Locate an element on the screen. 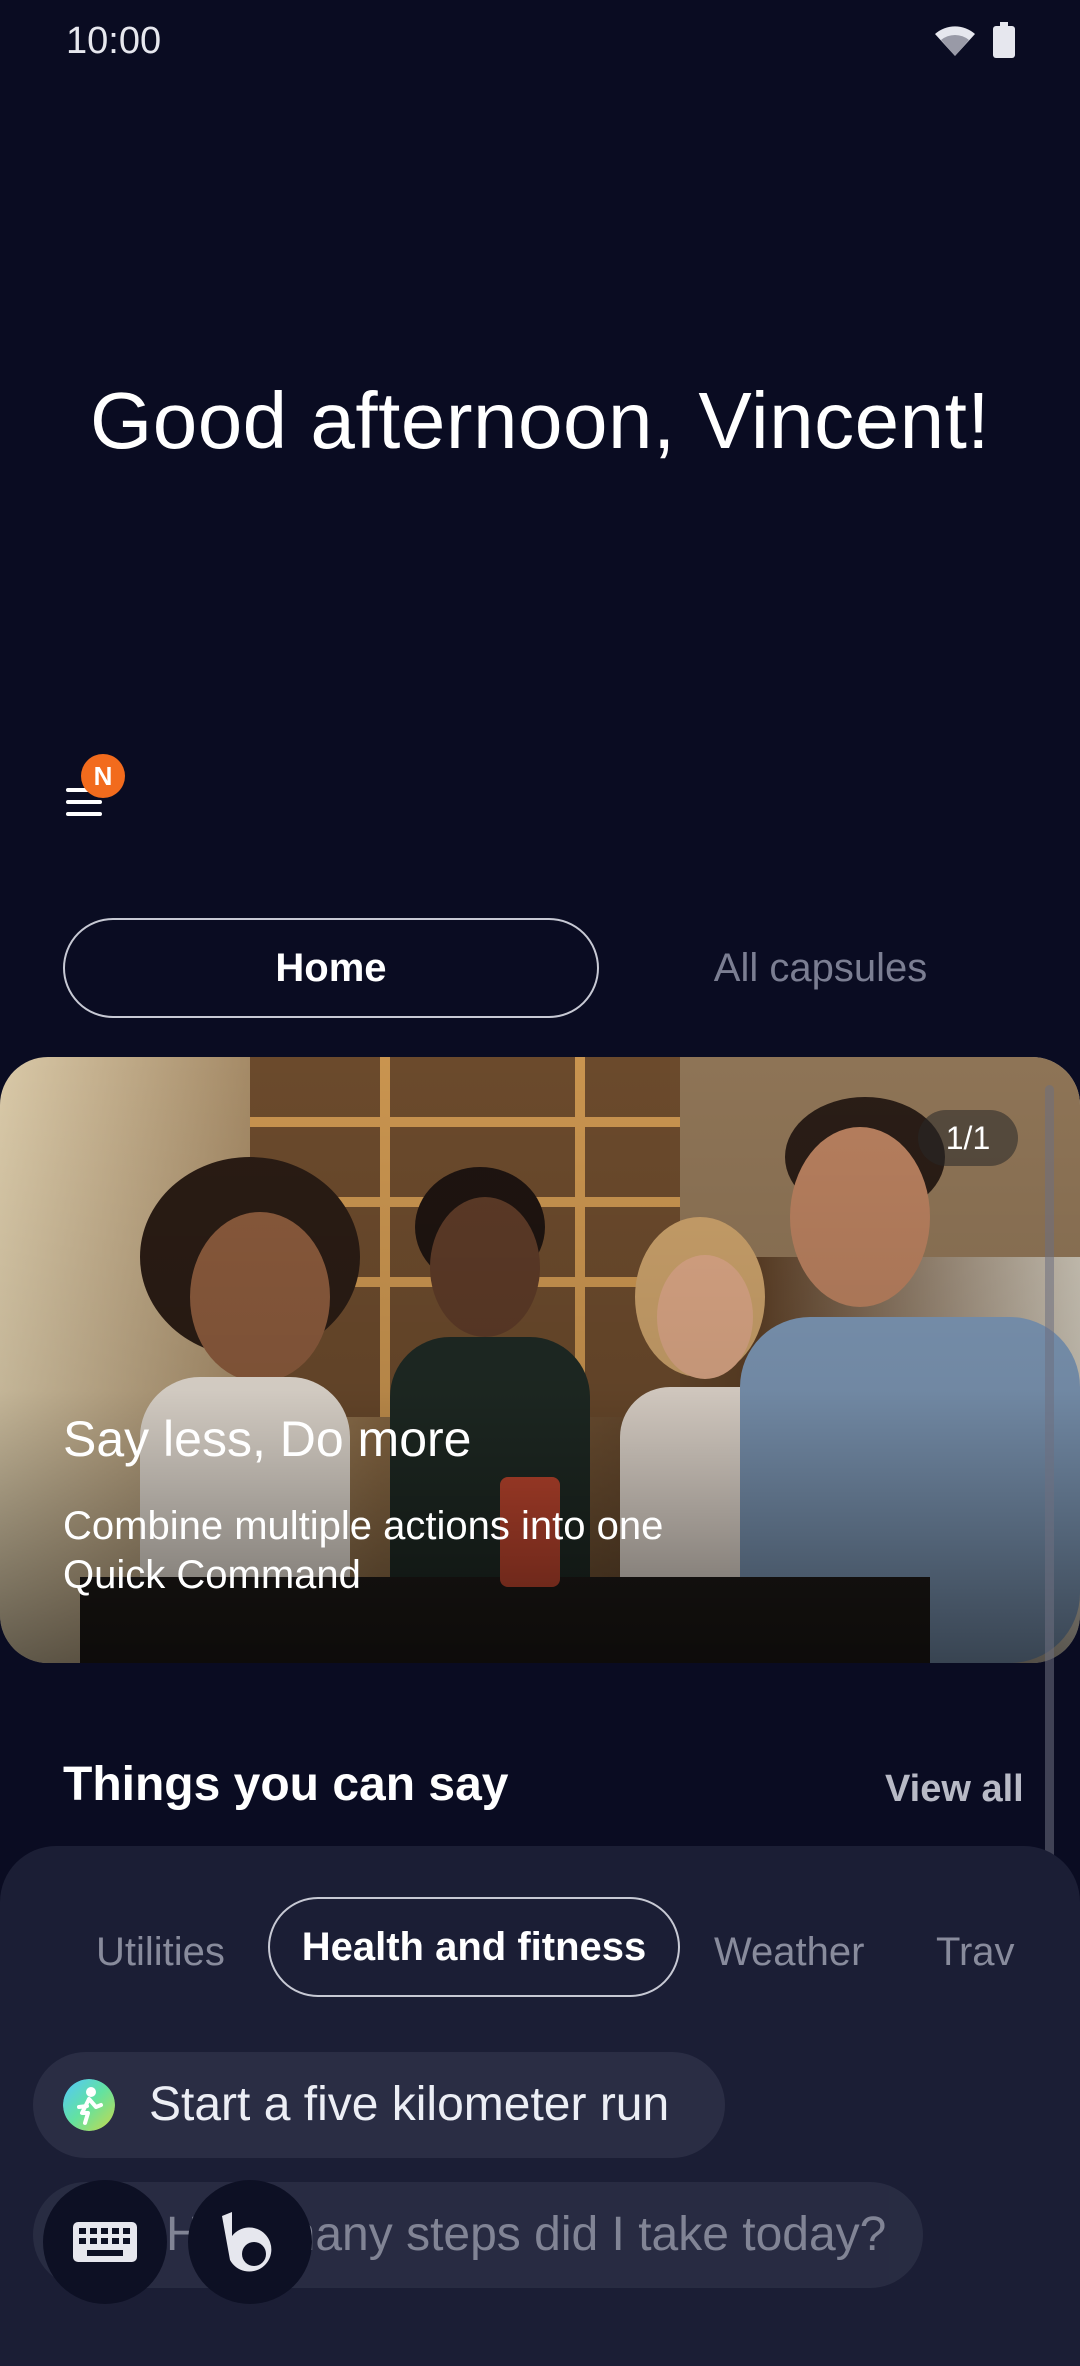  bixby-button is located at coordinates (250, 2242).